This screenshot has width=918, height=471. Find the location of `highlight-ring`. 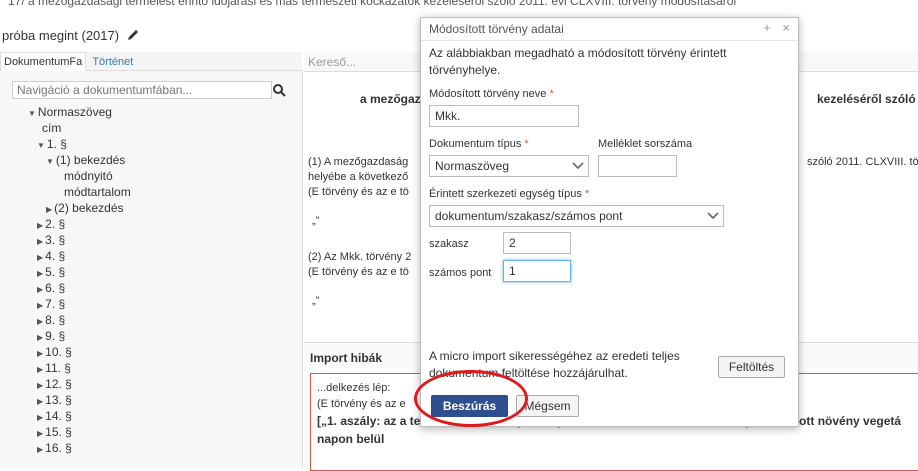

highlight-ring is located at coordinates (471, 398).